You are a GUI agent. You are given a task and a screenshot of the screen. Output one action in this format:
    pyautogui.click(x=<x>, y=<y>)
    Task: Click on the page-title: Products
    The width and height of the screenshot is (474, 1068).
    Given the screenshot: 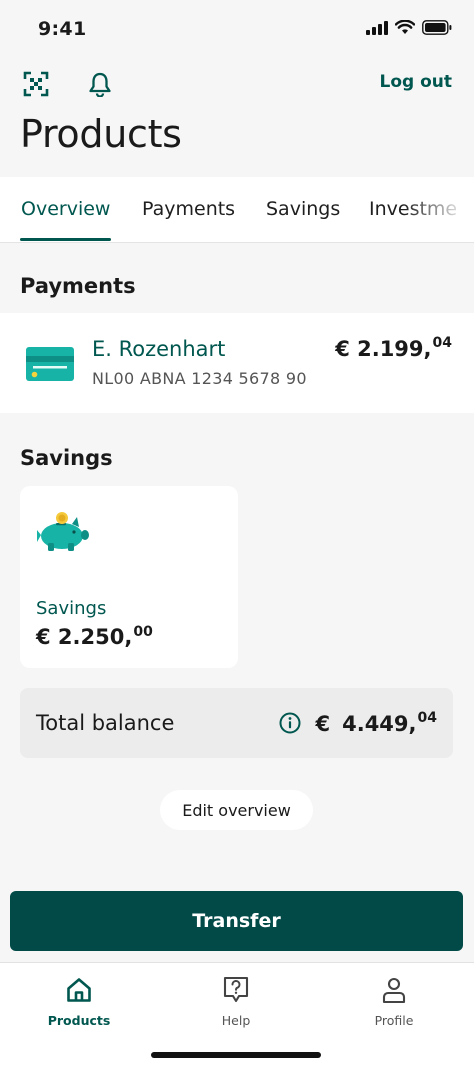 What is the action you would take?
    pyautogui.click(x=101, y=134)
    